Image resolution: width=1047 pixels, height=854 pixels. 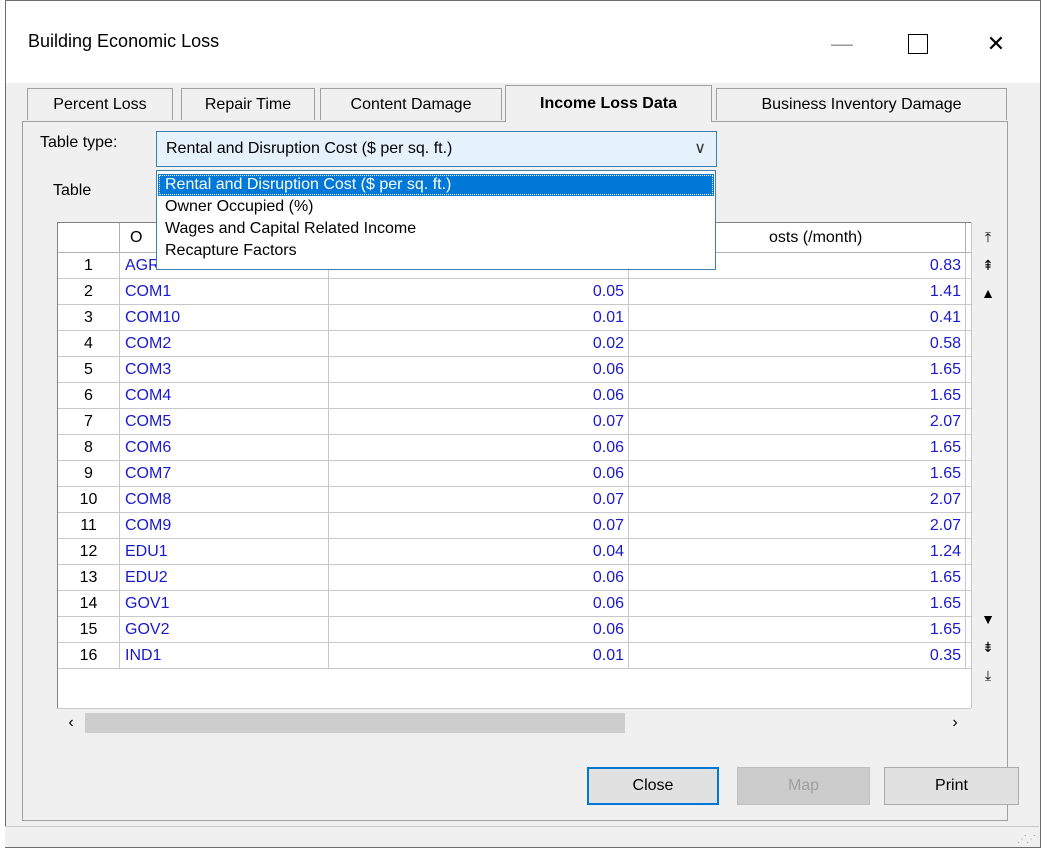 I want to click on cost-cell: 1.24, so click(x=797, y=552).